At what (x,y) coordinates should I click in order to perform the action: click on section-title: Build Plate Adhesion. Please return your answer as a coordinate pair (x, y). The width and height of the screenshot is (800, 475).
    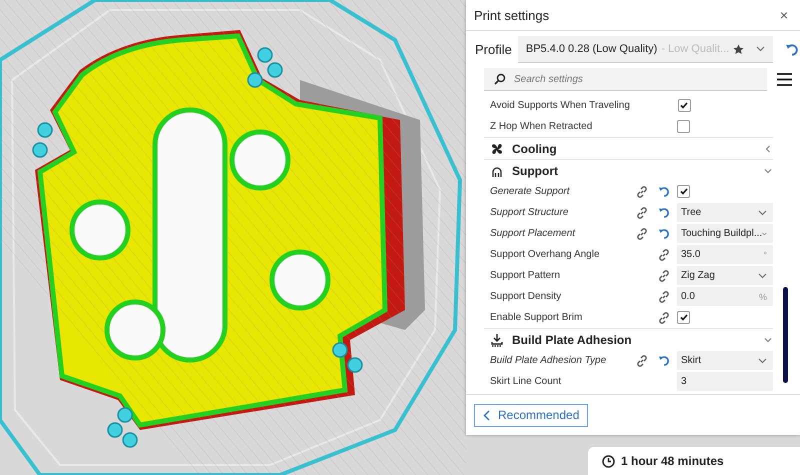
    Looking at the image, I should click on (633, 339).